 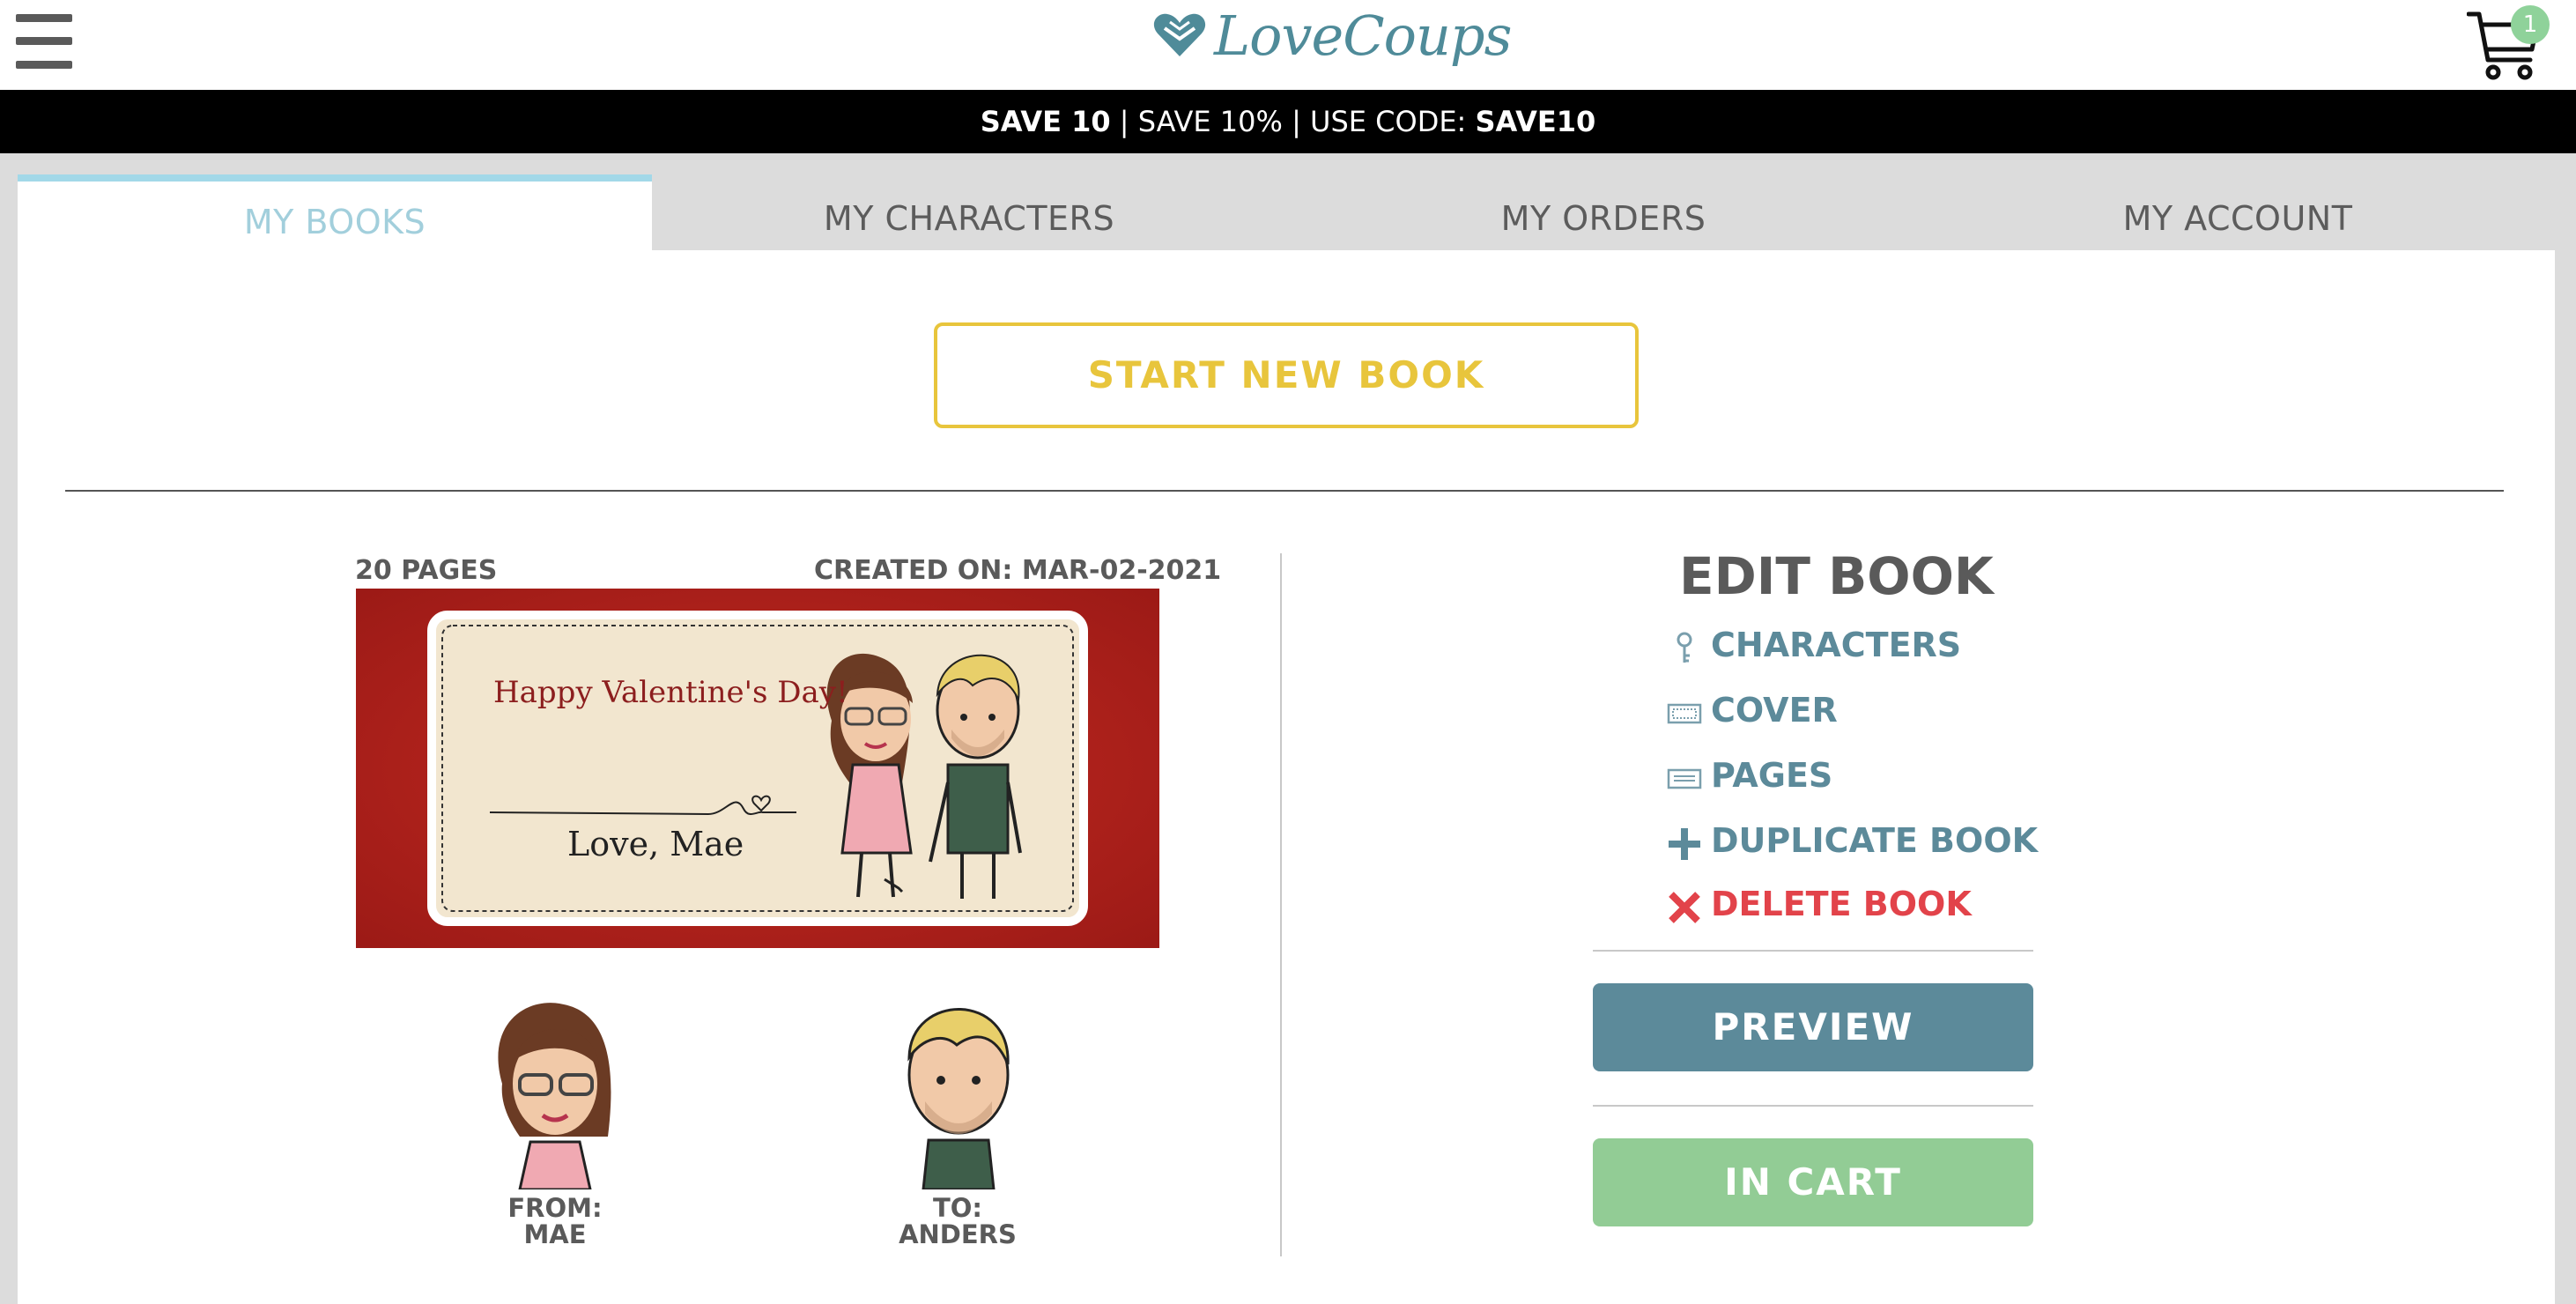 I want to click on tab-my-orders: MY ORDERS, so click(x=1604, y=212).